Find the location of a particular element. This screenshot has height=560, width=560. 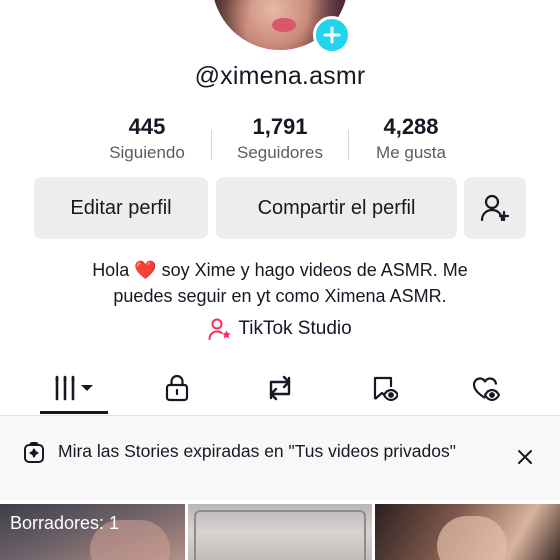

studio-person-star-icon is located at coordinates (220, 329).